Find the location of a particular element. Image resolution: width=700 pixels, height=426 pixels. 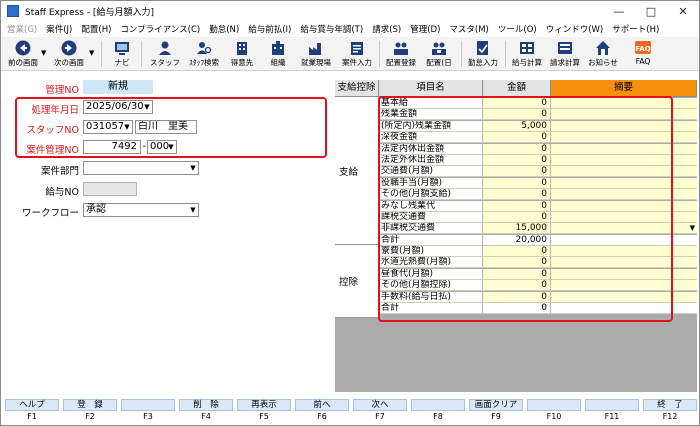

prev-screen-button: 前の画面 is located at coordinates (23, 54).